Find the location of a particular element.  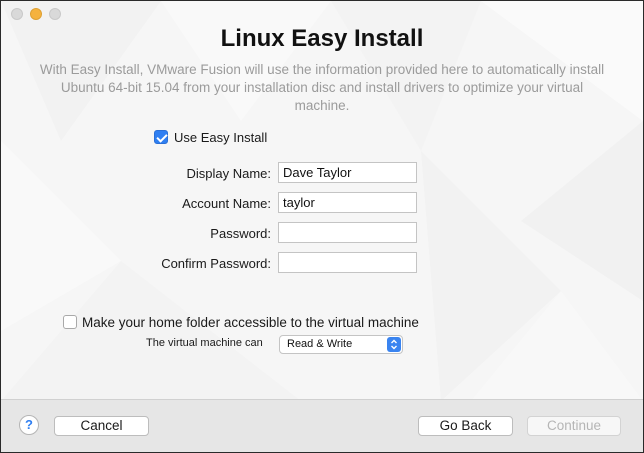

password-field is located at coordinates (347, 232).